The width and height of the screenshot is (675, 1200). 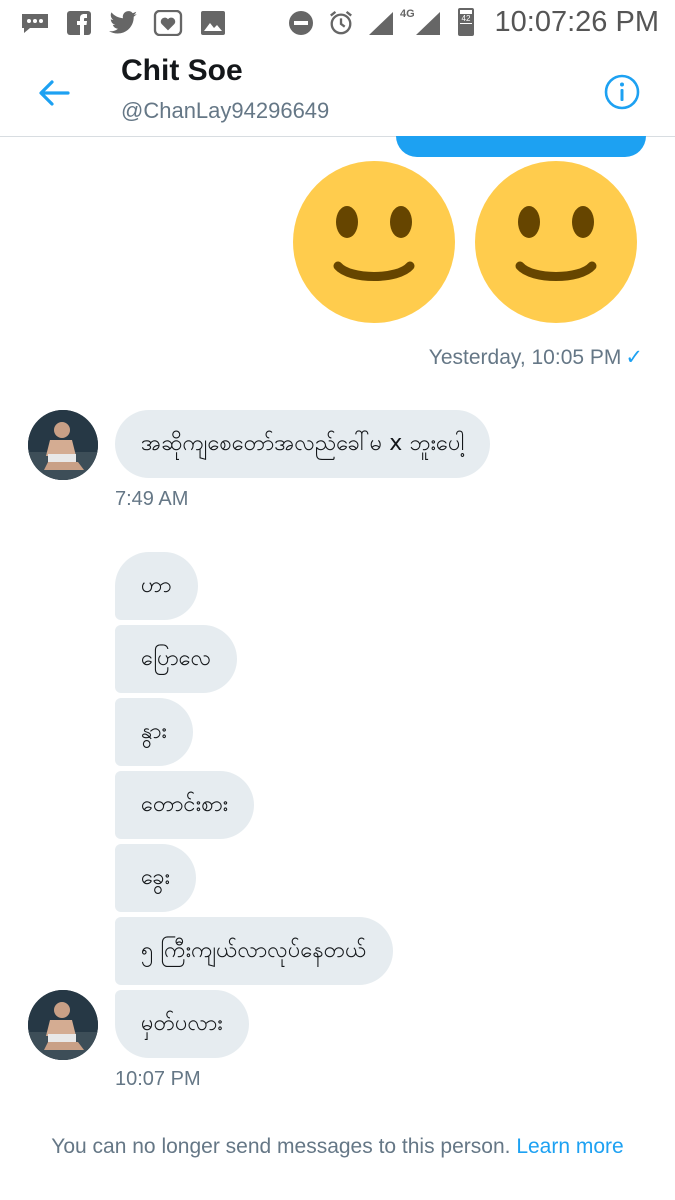 What do you see at coordinates (634, 357) in the screenshot?
I see `sent-check-icon: ✓` at bounding box center [634, 357].